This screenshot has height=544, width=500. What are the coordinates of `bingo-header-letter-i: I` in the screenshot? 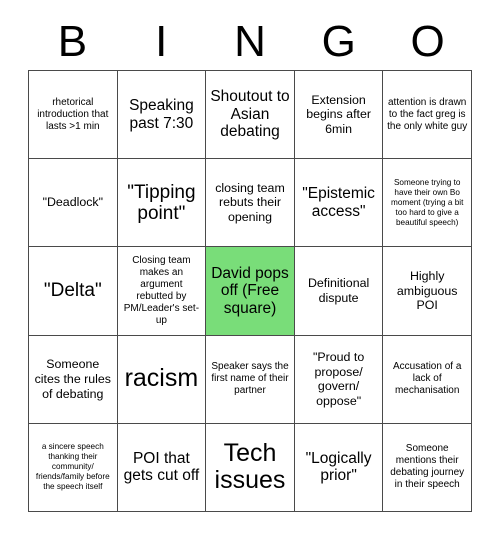 It's located at (161, 41).